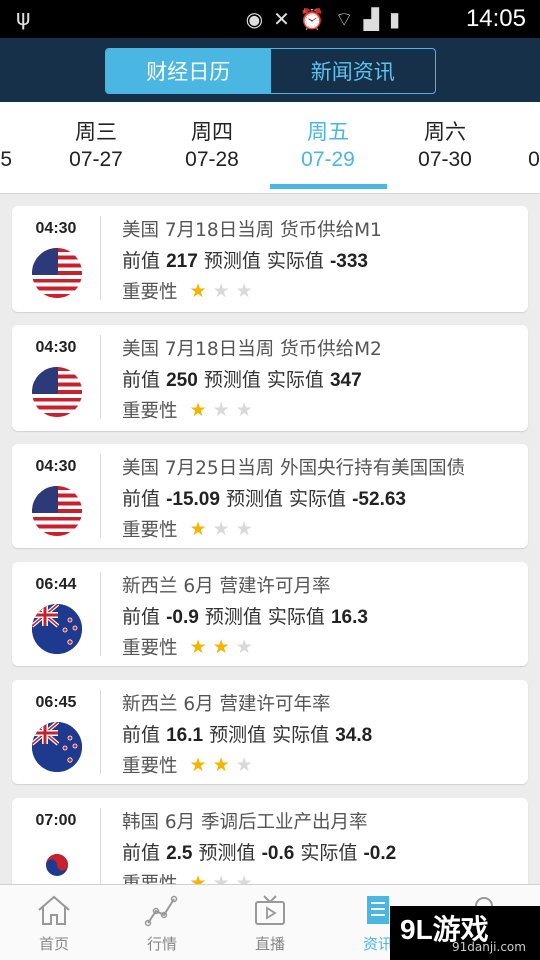 The height and width of the screenshot is (960, 540). Describe the element at coordinates (312, 19) in the screenshot. I see `alarm-icon: ⏰` at that location.